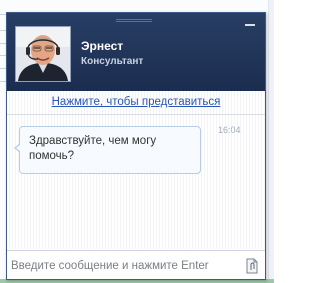  I want to click on background-scroll-area, so click(271, 141).